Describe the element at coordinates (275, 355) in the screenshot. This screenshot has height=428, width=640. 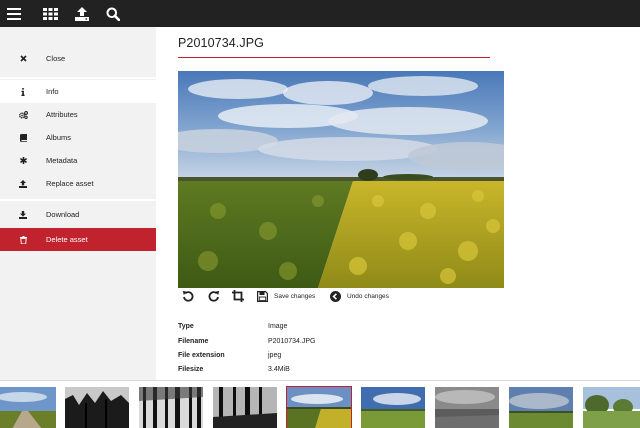
I see `meta-value: jpeg` at that location.